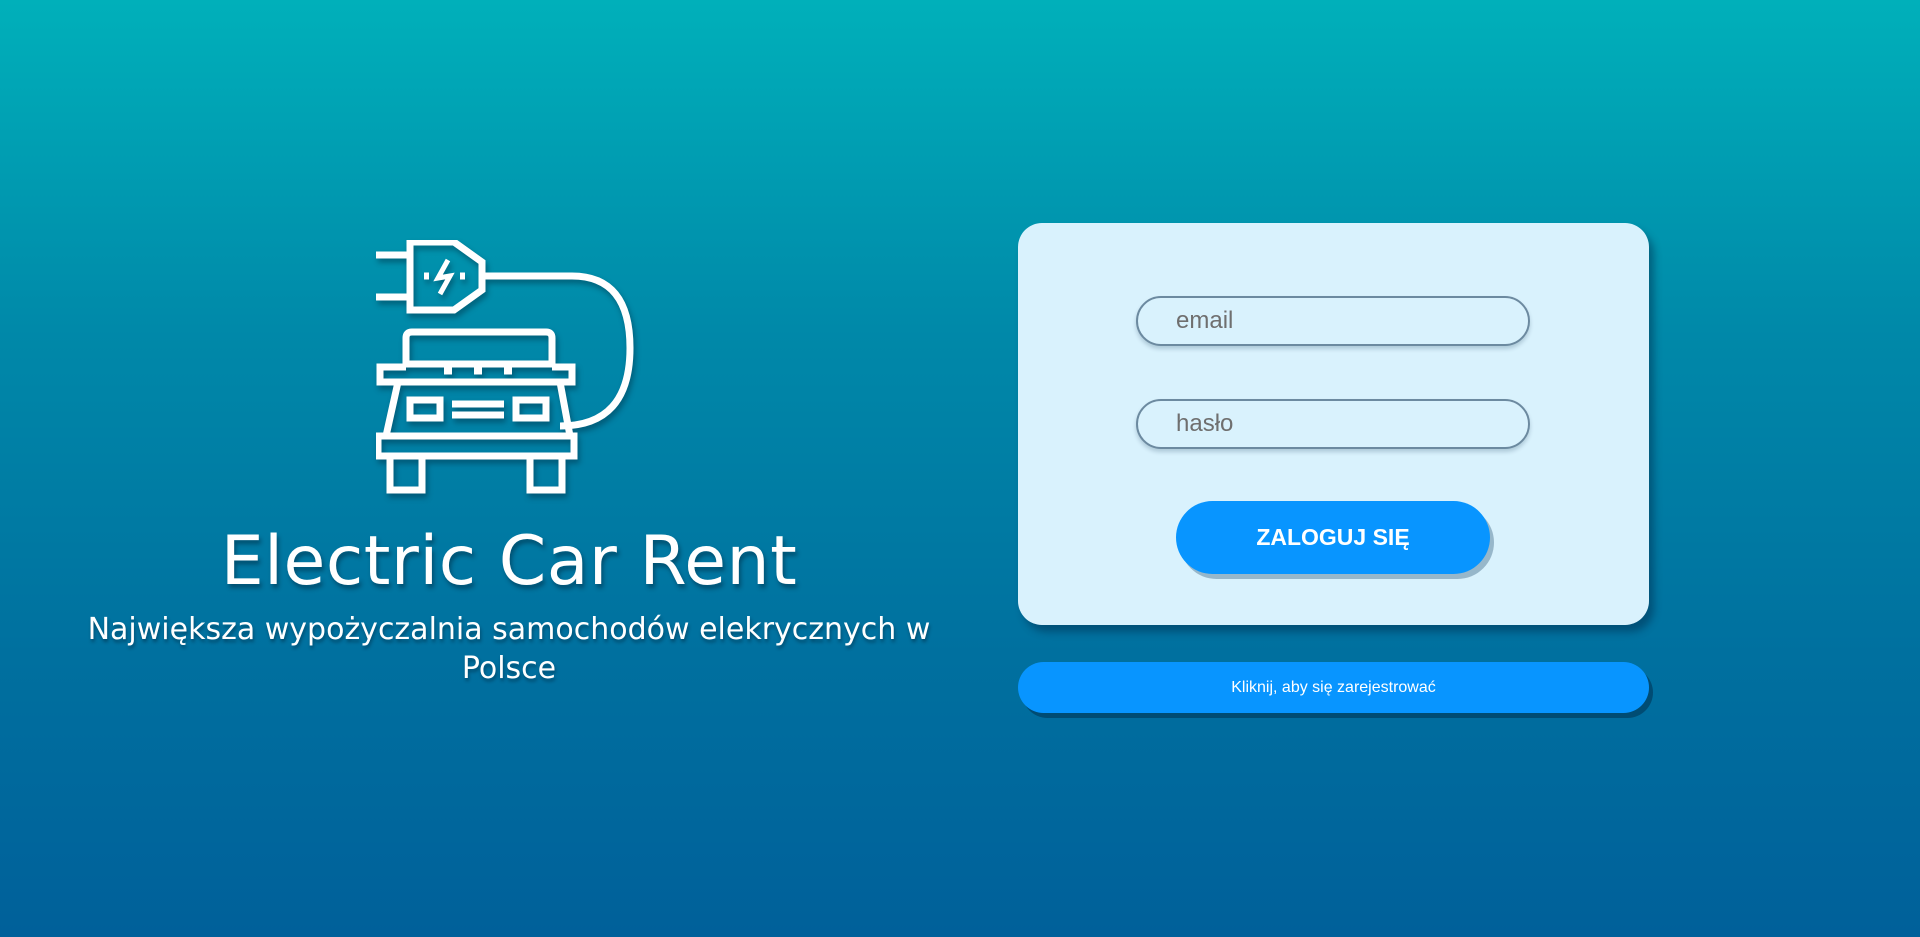 The image size is (1920, 937). Describe the element at coordinates (1333, 537) in the screenshot. I see `login-button: ZALOGUJ SIĘ` at that location.